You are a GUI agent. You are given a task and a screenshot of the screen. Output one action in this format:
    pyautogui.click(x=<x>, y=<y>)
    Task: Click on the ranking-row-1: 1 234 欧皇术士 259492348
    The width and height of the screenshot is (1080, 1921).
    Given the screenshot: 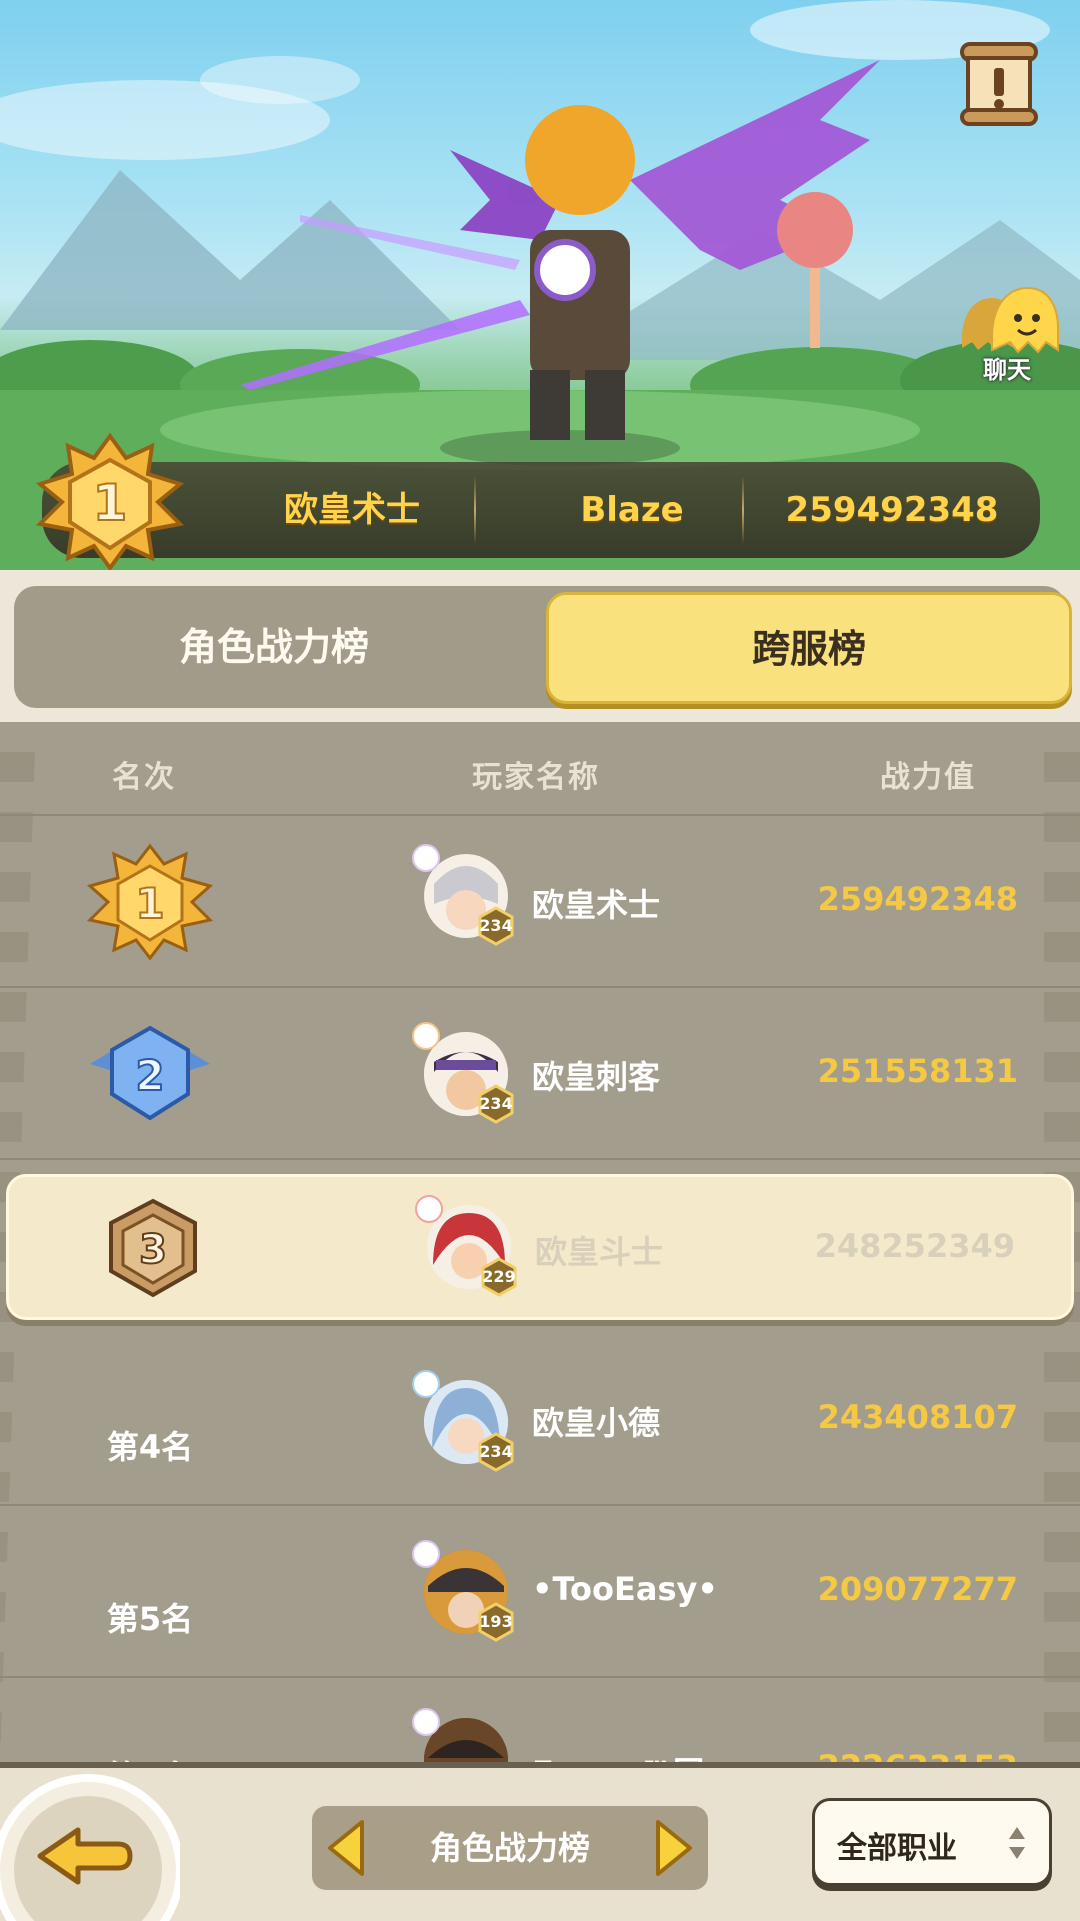 What is the action you would take?
    pyautogui.click(x=540, y=902)
    